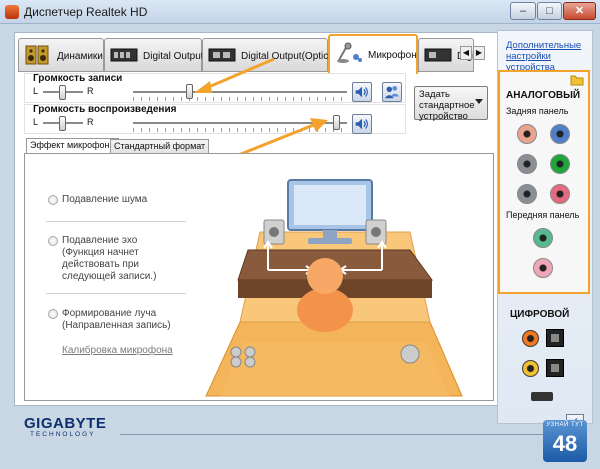 This screenshot has width=600, height=469. Describe the element at coordinates (105, 109) in the screenshot. I see `playback-volume-title: Громкость воспроизведения` at that location.